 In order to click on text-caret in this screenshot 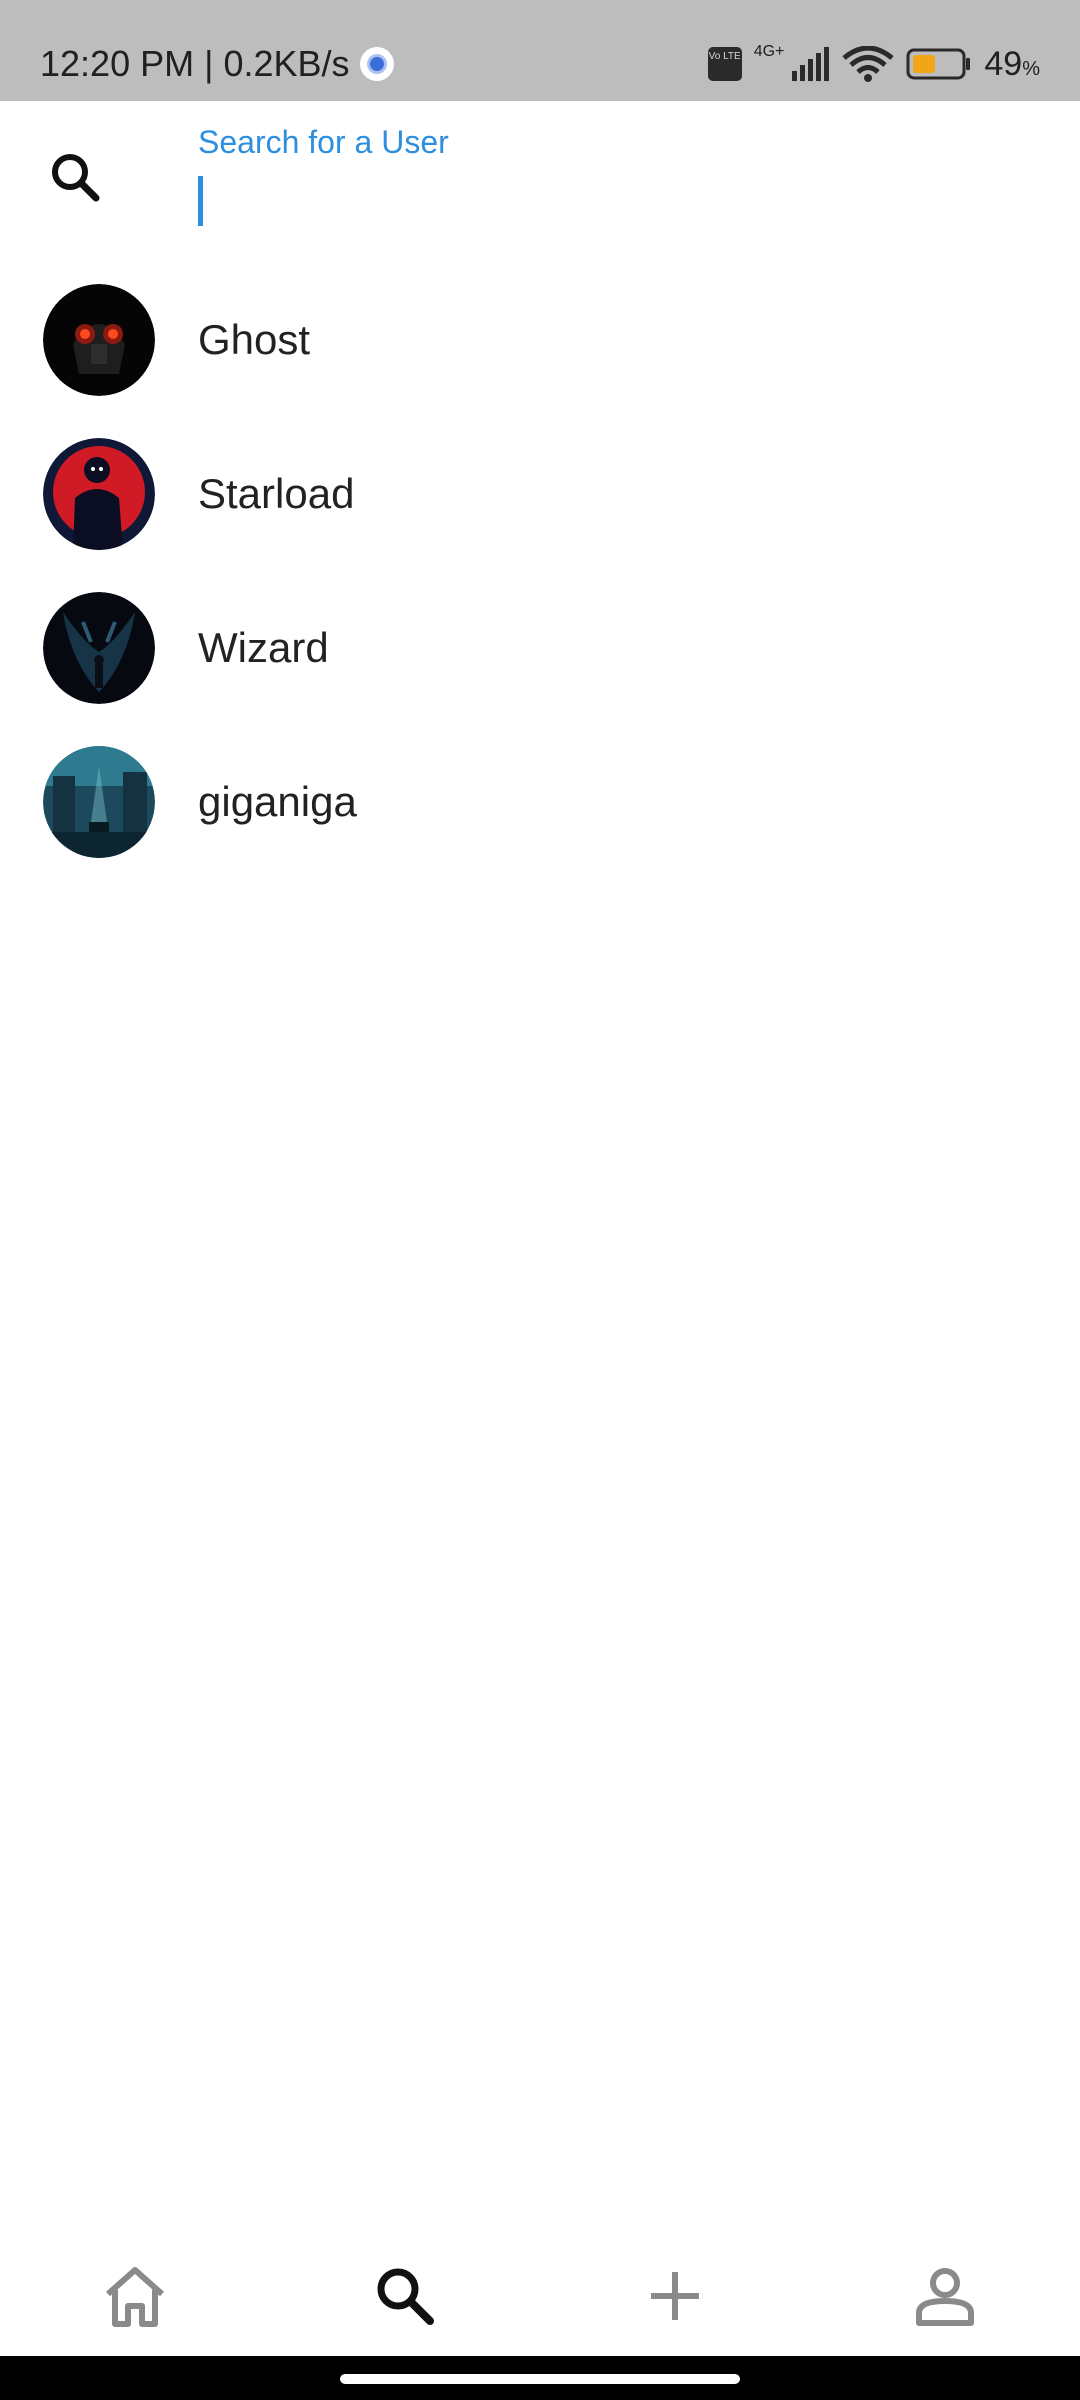, I will do `click(200, 201)`.